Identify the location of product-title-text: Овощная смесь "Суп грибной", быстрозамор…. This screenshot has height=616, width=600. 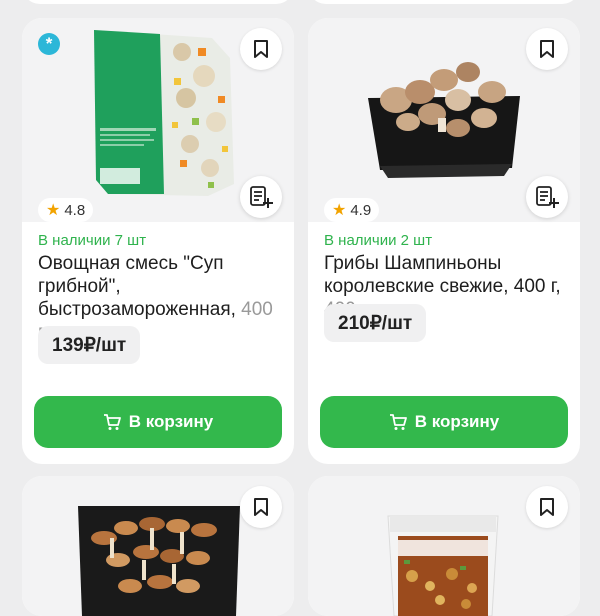
(137, 286).